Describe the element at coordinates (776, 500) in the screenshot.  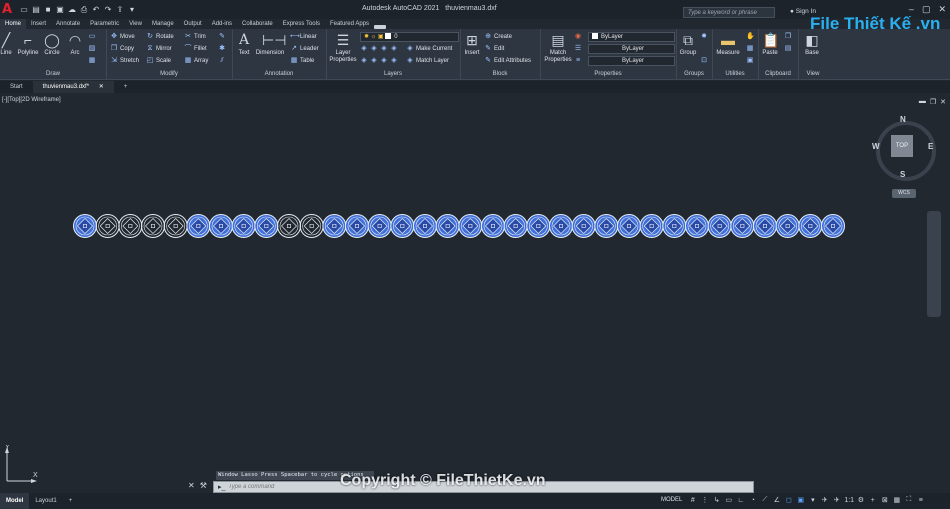
I see `object-snap-tracking-icon: ∠` at that location.